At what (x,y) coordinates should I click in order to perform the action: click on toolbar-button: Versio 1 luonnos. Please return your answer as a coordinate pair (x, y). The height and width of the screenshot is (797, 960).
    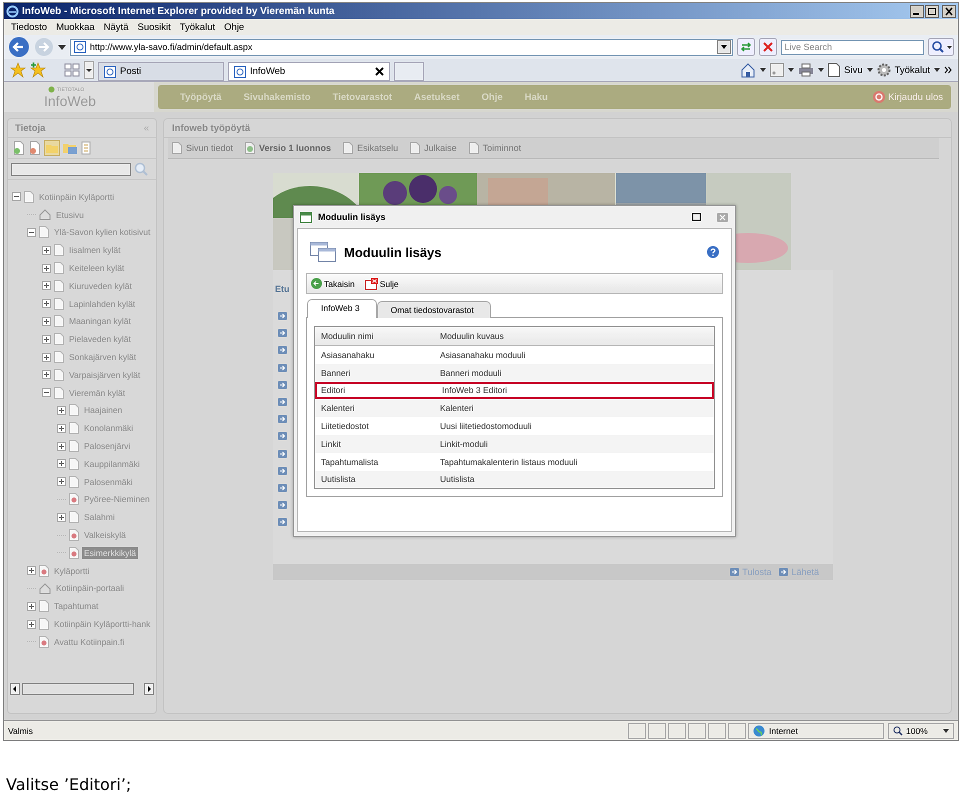
    Looking at the image, I should click on (288, 148).